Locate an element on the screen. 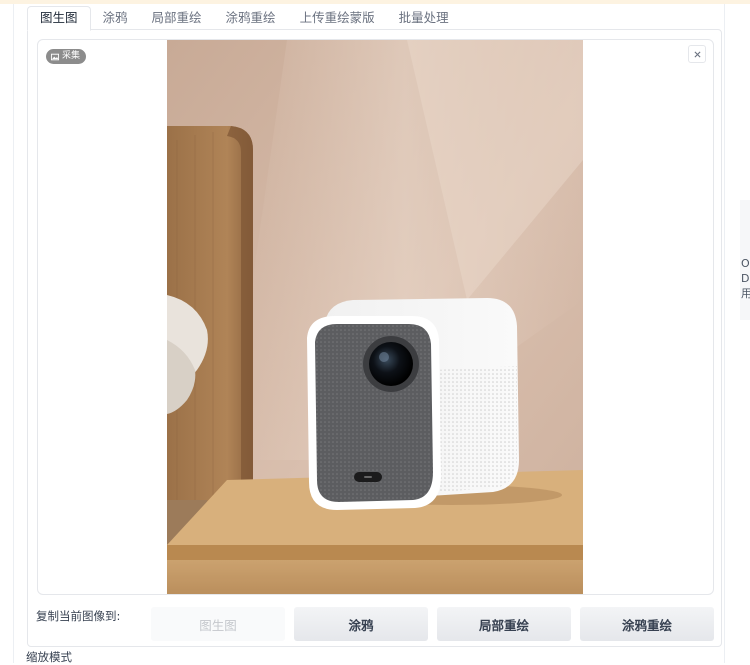 The width and height of the screenshot is (750, 665). right-border is located at coordinates (724, 333).